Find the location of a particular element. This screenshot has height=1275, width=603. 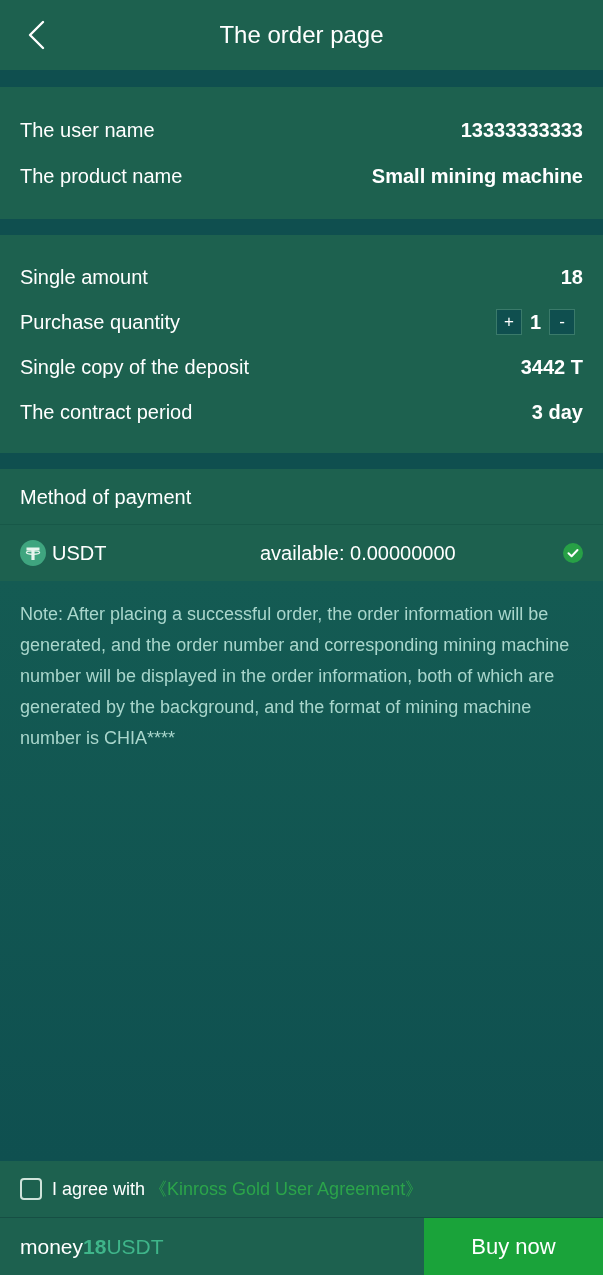

quantity-value: 1 is located at coordinates (535, 322).